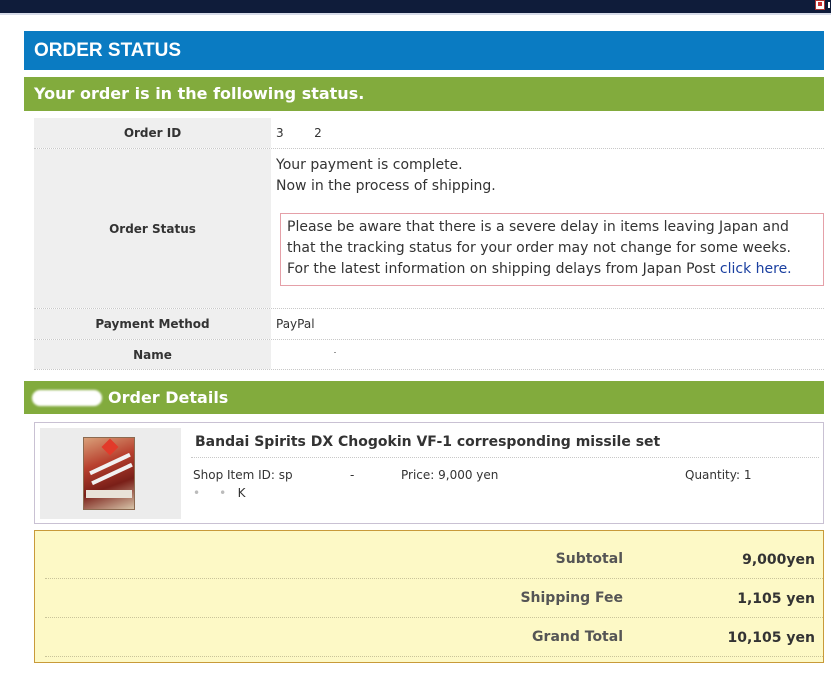 The width and height of the screenshot is (831, 679). I want to click on subtotal-value: 9,000yen, so click(778, 560).